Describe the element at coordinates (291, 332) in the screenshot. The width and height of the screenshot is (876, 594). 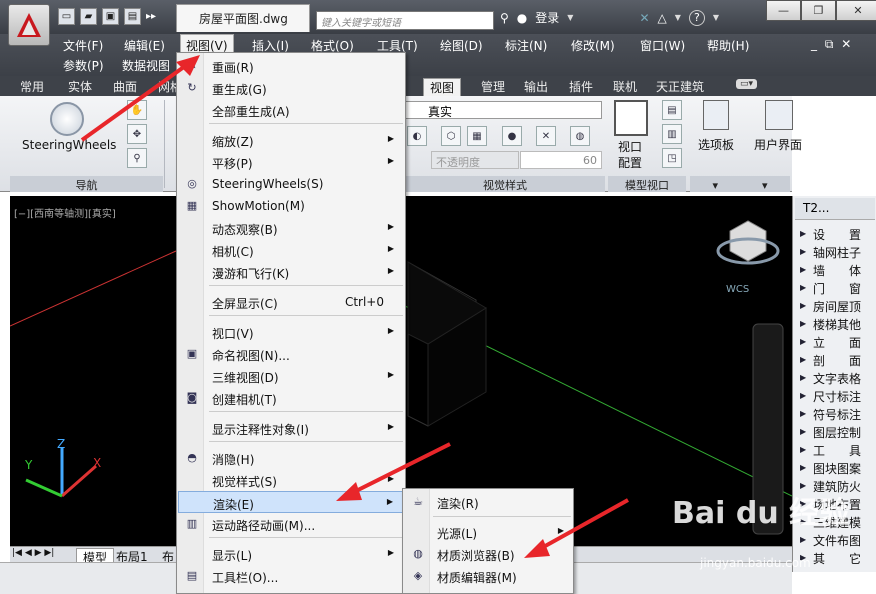
I see `view-menu-item: 视口(V) ▶` at that location.